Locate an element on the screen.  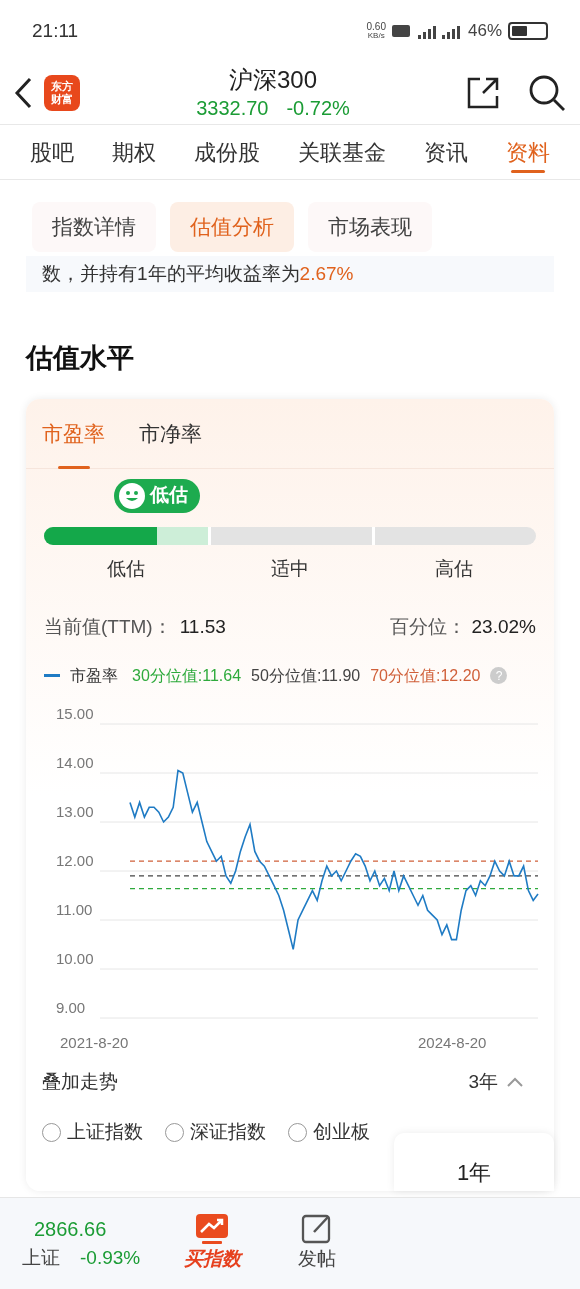
period-dropdown: 3年 is located at coordinates (496, 1081).